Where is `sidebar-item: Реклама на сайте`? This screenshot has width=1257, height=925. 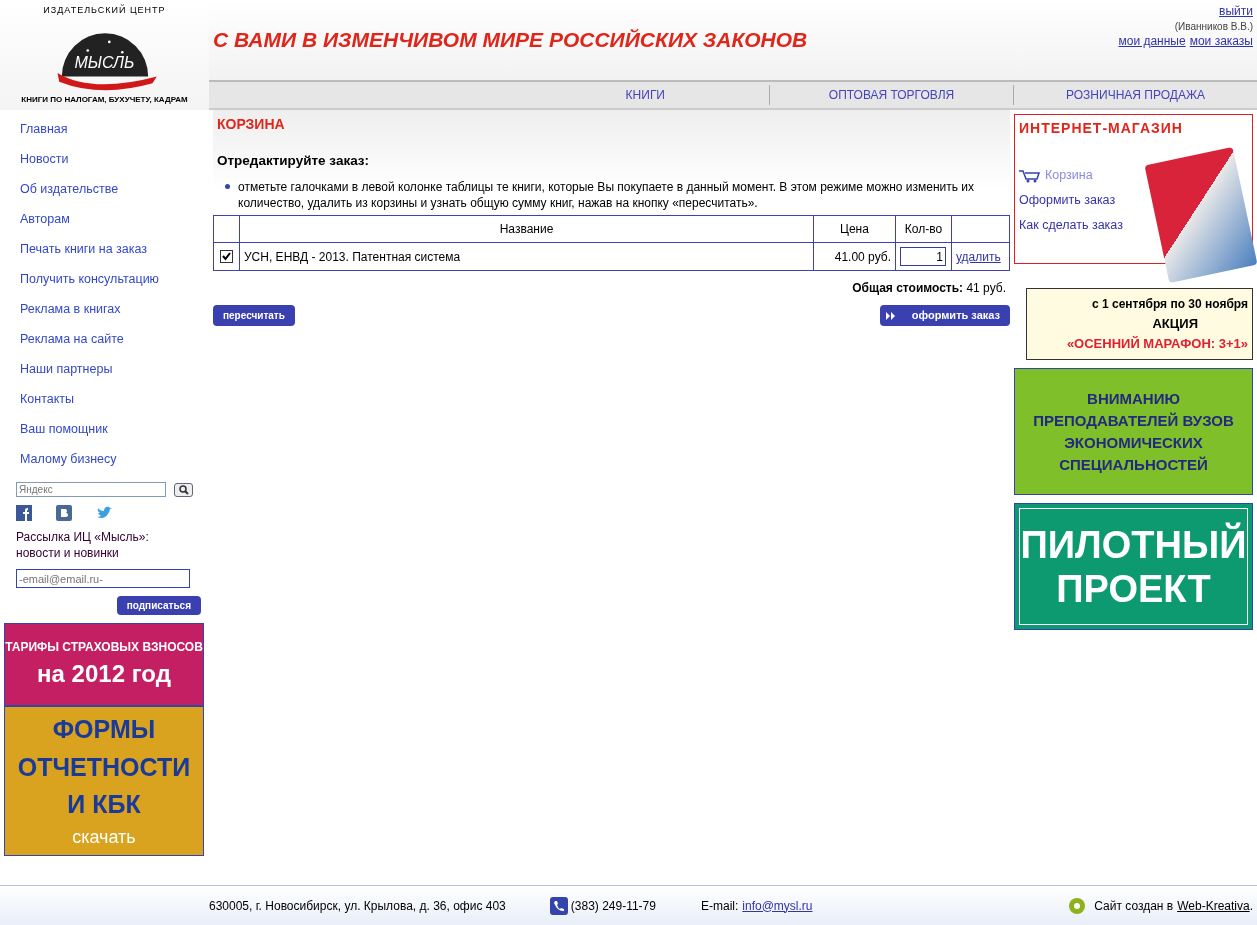
sidebar-item: Реклама на сайте is located at coordinates (104, 339).